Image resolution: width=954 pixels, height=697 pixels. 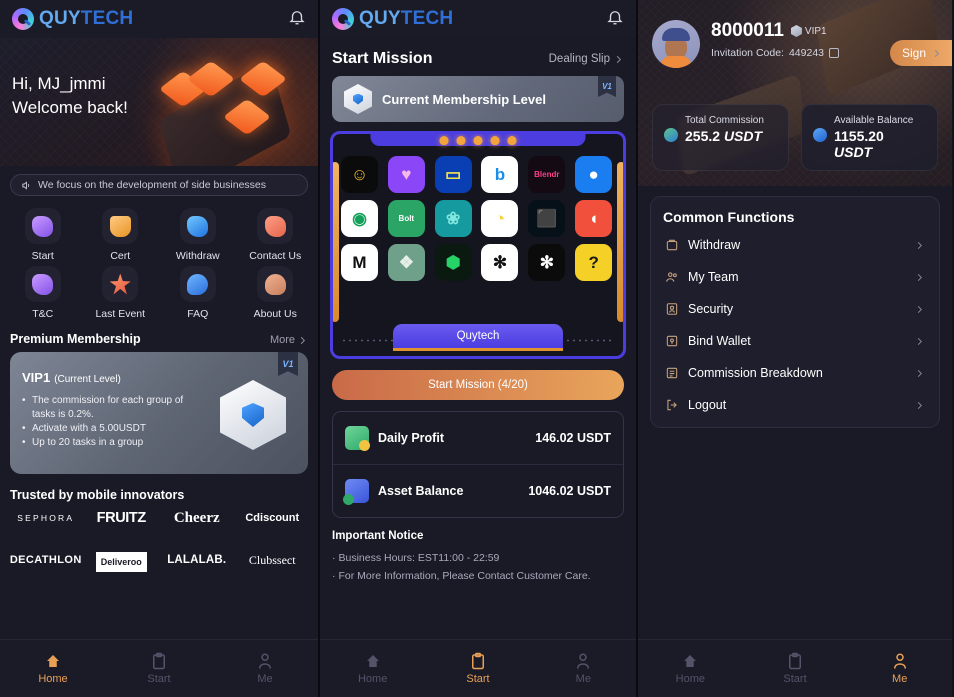 What do you see at coordinates (720, 137) in the screenshot?
I see `total-commission-card: Total Commission 255.2 USDT` at bounding box center [720, 137].